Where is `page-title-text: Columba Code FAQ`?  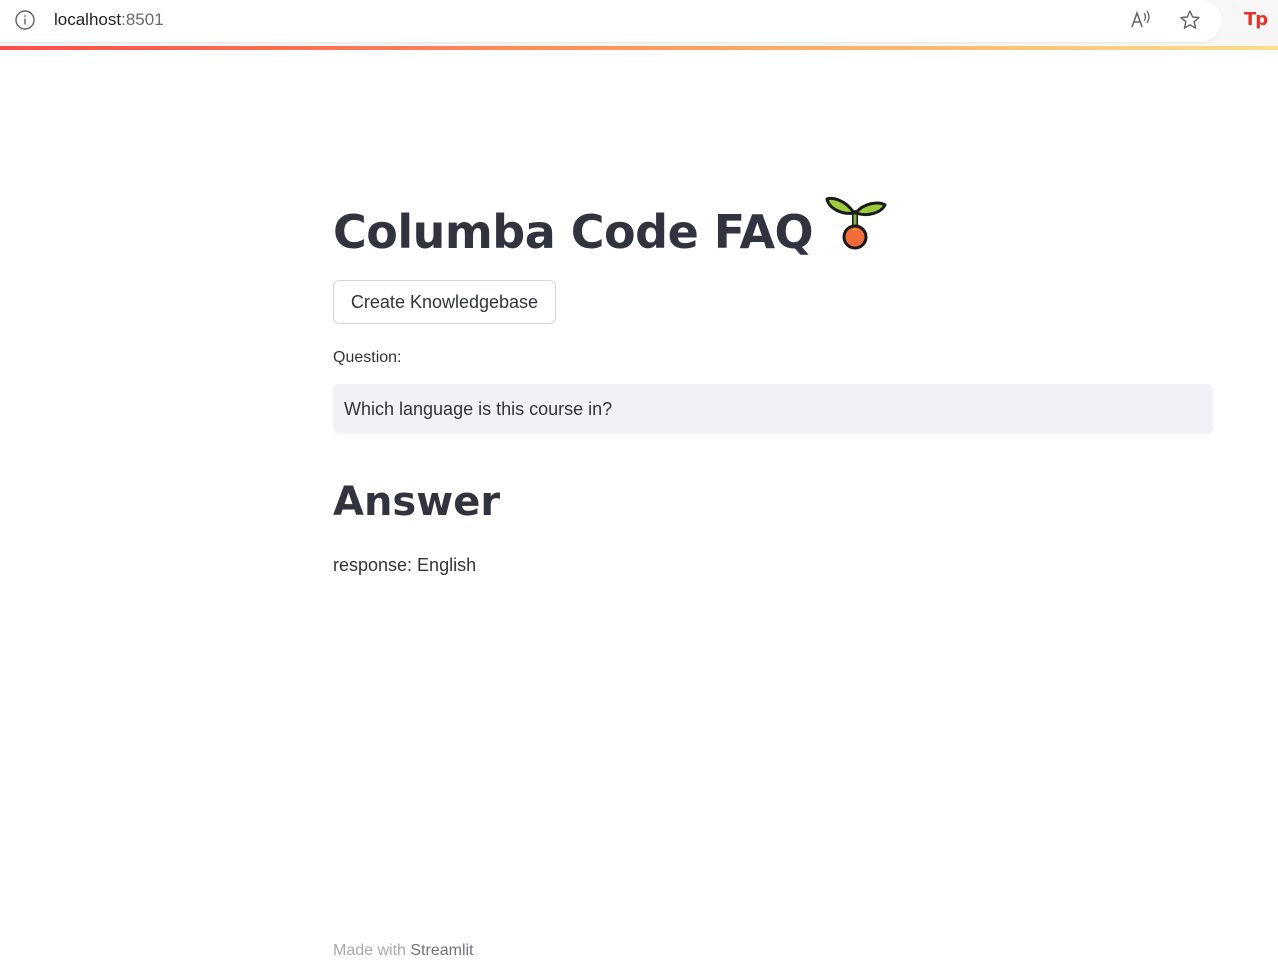
page-title-text: Columba Code FAQ is located at coordinates (573, 232).